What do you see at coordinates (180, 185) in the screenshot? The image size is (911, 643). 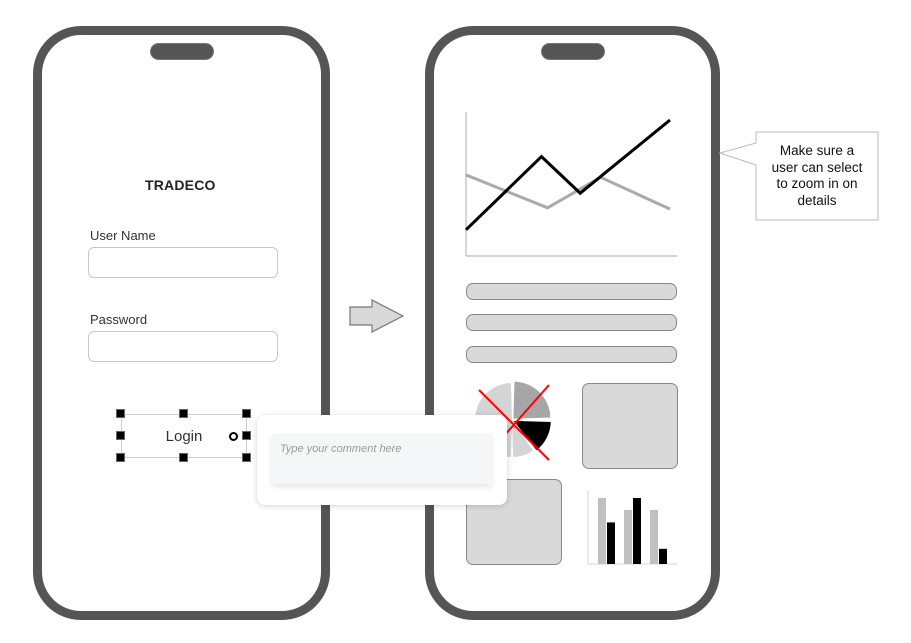 I see `app-title: TRADECO` at bounding box center [180, 185].